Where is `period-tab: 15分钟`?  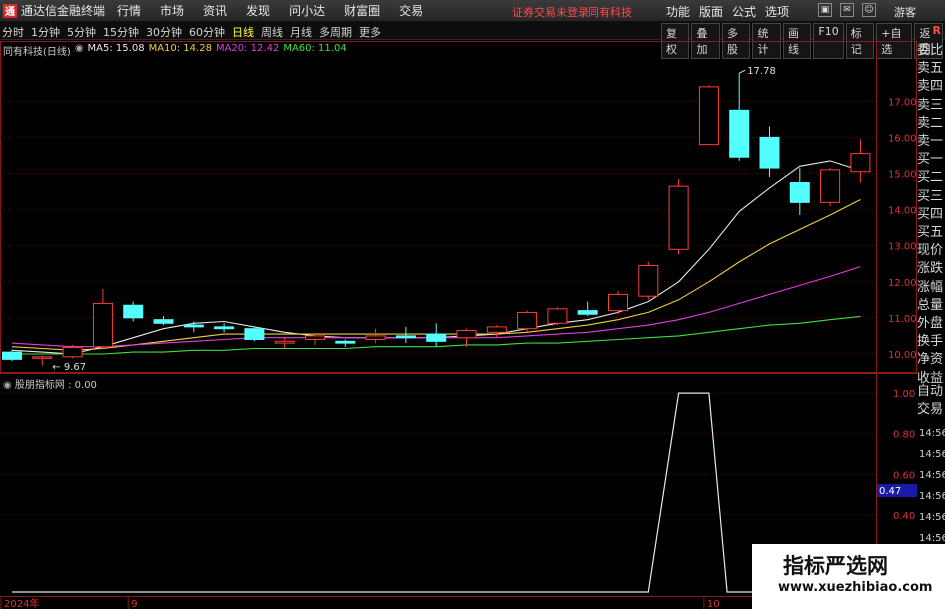 period-tab: 15分钟 is located at coordinates (121, 32).